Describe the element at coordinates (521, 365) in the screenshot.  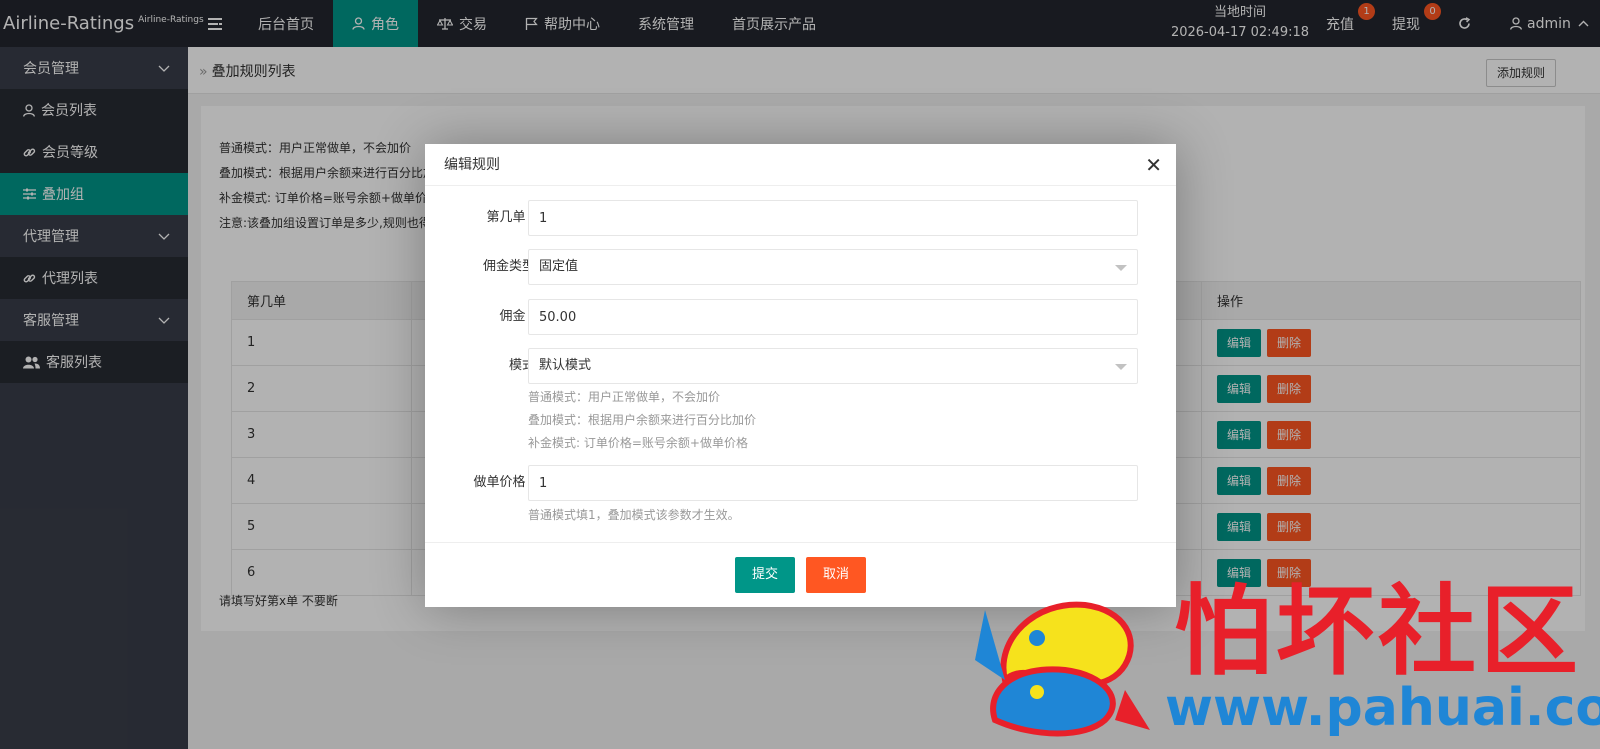
I see `mode-label: 模式` at that location.